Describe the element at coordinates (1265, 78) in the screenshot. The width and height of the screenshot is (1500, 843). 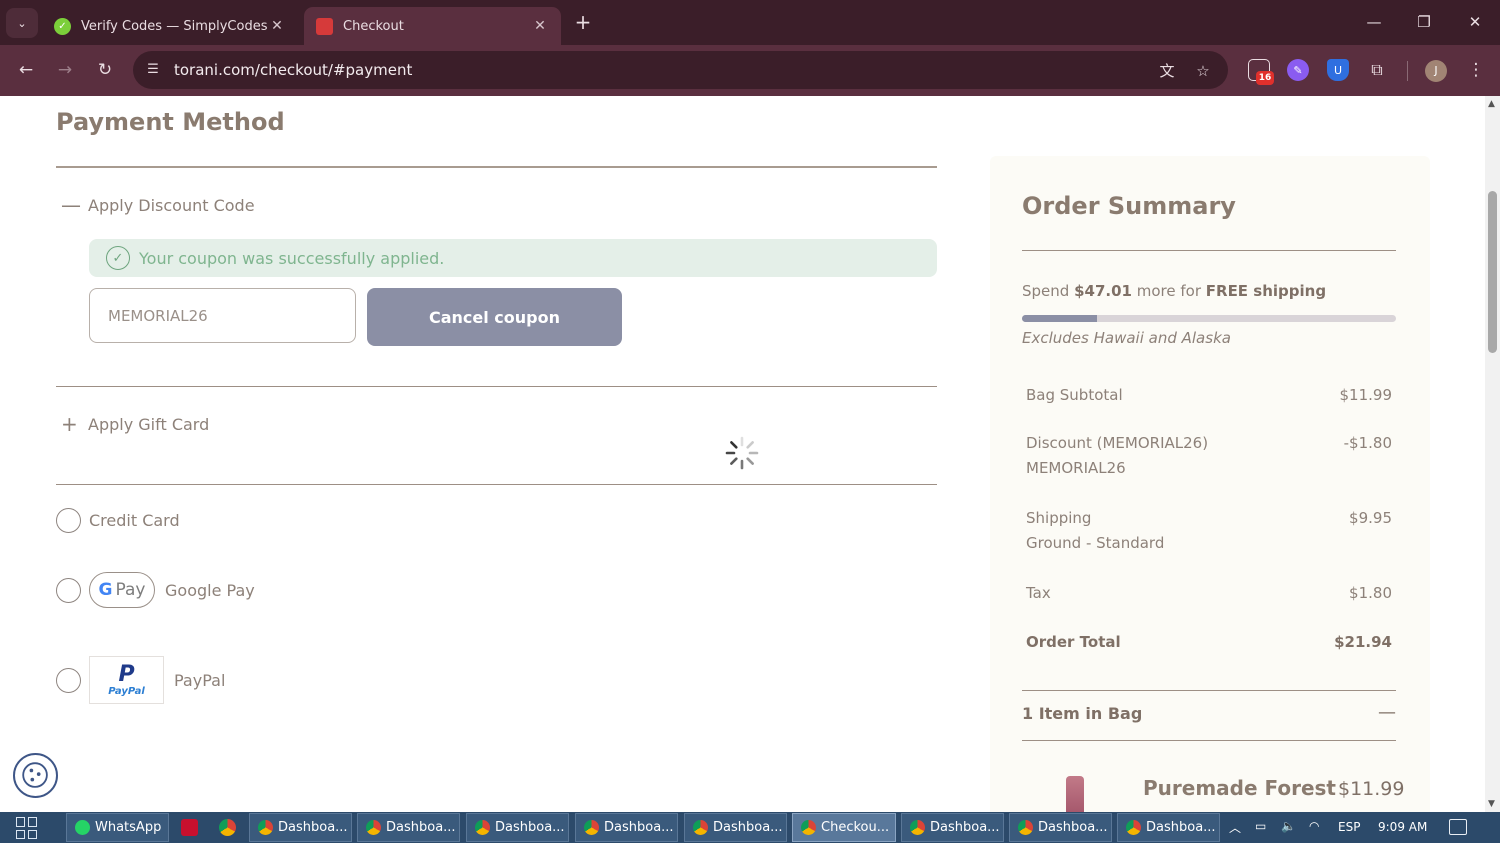
I see `extension-badge: 16` at that location.